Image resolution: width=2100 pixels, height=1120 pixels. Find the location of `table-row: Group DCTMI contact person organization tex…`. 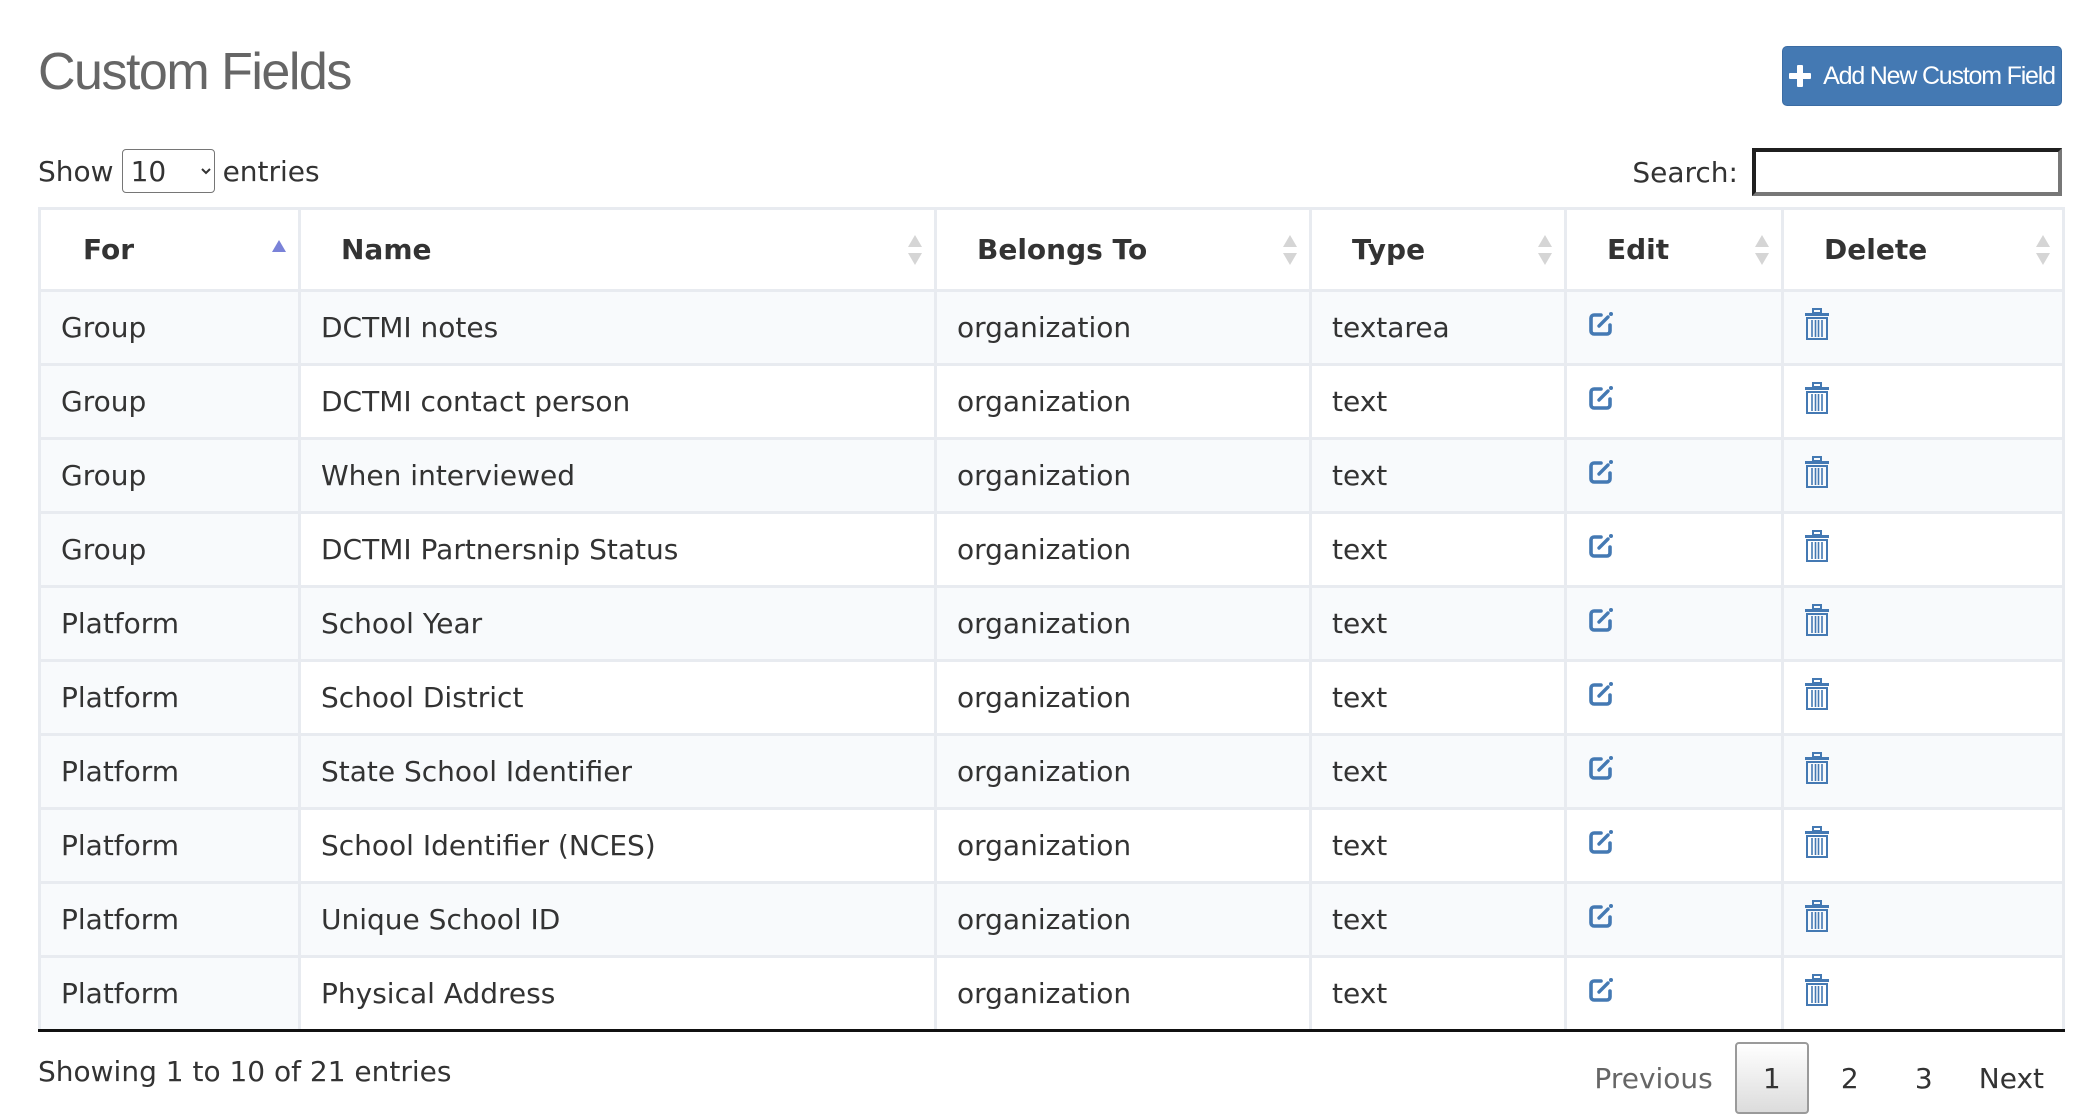

table-row: Group DCTMI contact person organization tex… is located at coordinates (1051, 401).